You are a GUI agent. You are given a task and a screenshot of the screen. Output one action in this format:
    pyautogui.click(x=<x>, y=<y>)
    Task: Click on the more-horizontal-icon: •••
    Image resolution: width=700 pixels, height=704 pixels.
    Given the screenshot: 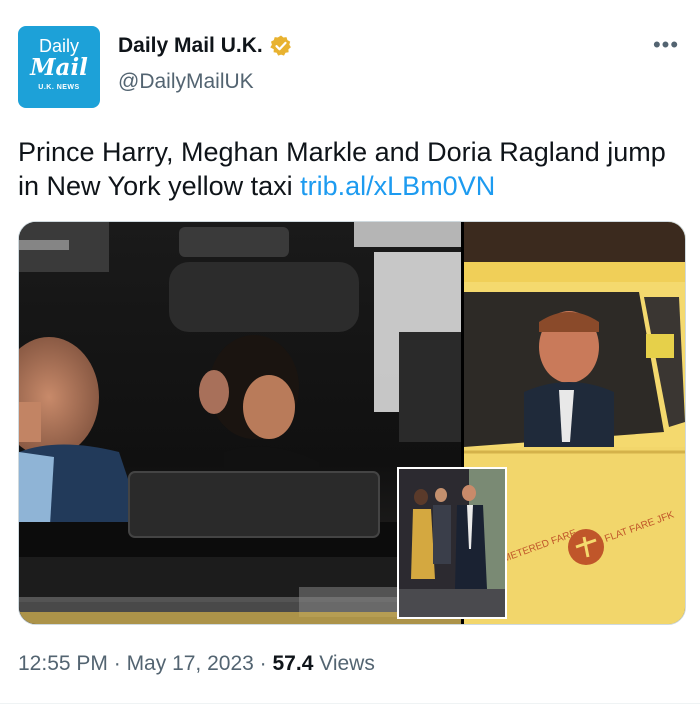 What is the action you would take?
    pyautogui.click(x=666, y=47)
    